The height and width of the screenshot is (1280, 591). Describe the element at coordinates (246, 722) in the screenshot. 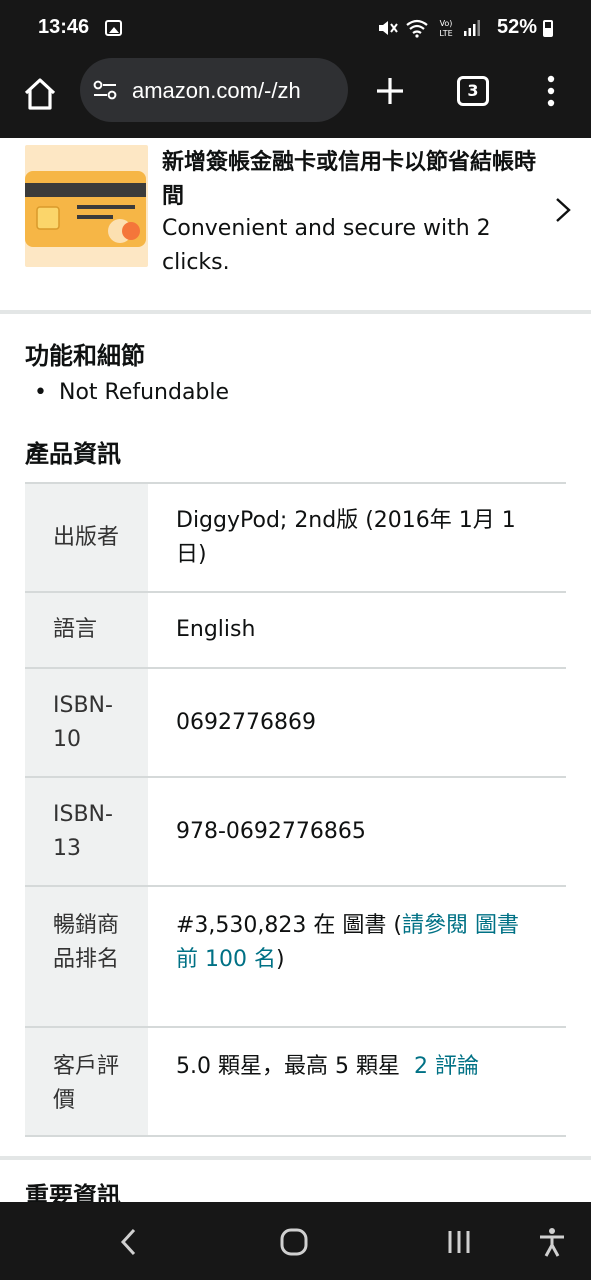

I see `row-value: 0692776869` at that location.